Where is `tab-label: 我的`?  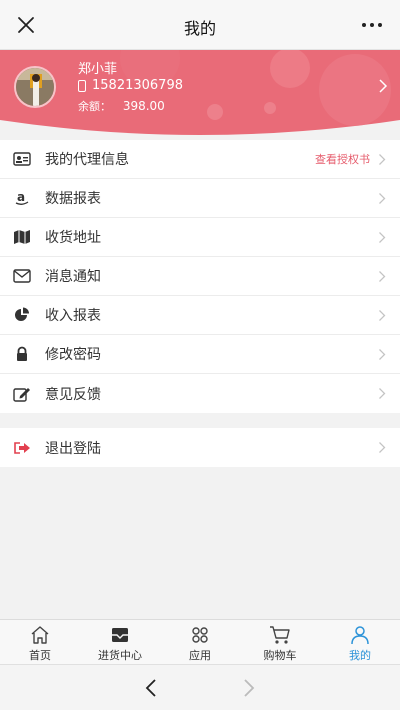
tab-label: 我的 is located at coordinates (360, 655).